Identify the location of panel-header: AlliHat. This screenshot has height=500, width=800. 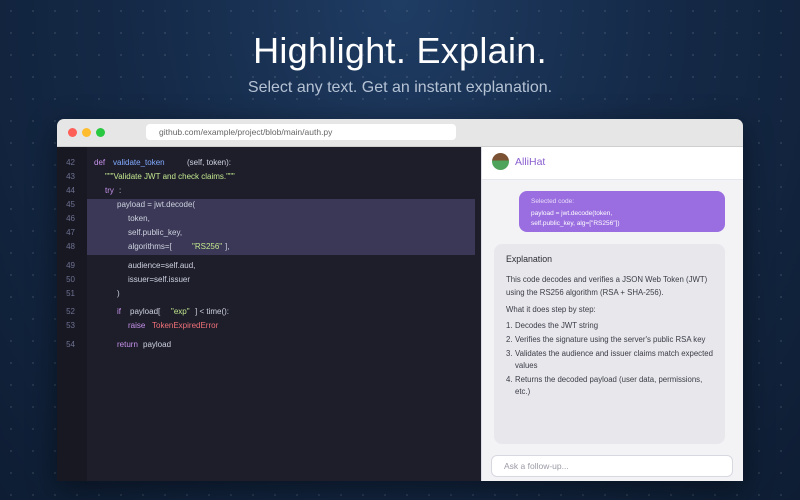
(612, 163).